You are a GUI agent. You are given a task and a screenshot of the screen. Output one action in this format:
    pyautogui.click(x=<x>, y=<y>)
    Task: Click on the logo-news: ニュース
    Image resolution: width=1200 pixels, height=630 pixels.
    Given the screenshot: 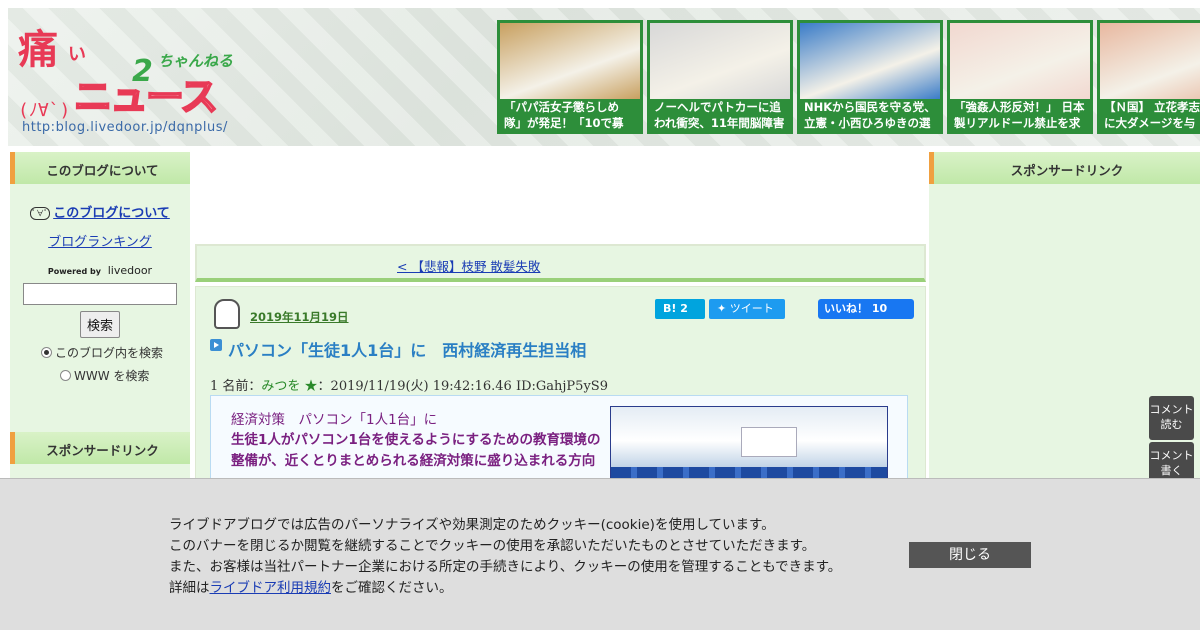 What is the action you would take?
    pyautogui.click(x=146, y=97)
    